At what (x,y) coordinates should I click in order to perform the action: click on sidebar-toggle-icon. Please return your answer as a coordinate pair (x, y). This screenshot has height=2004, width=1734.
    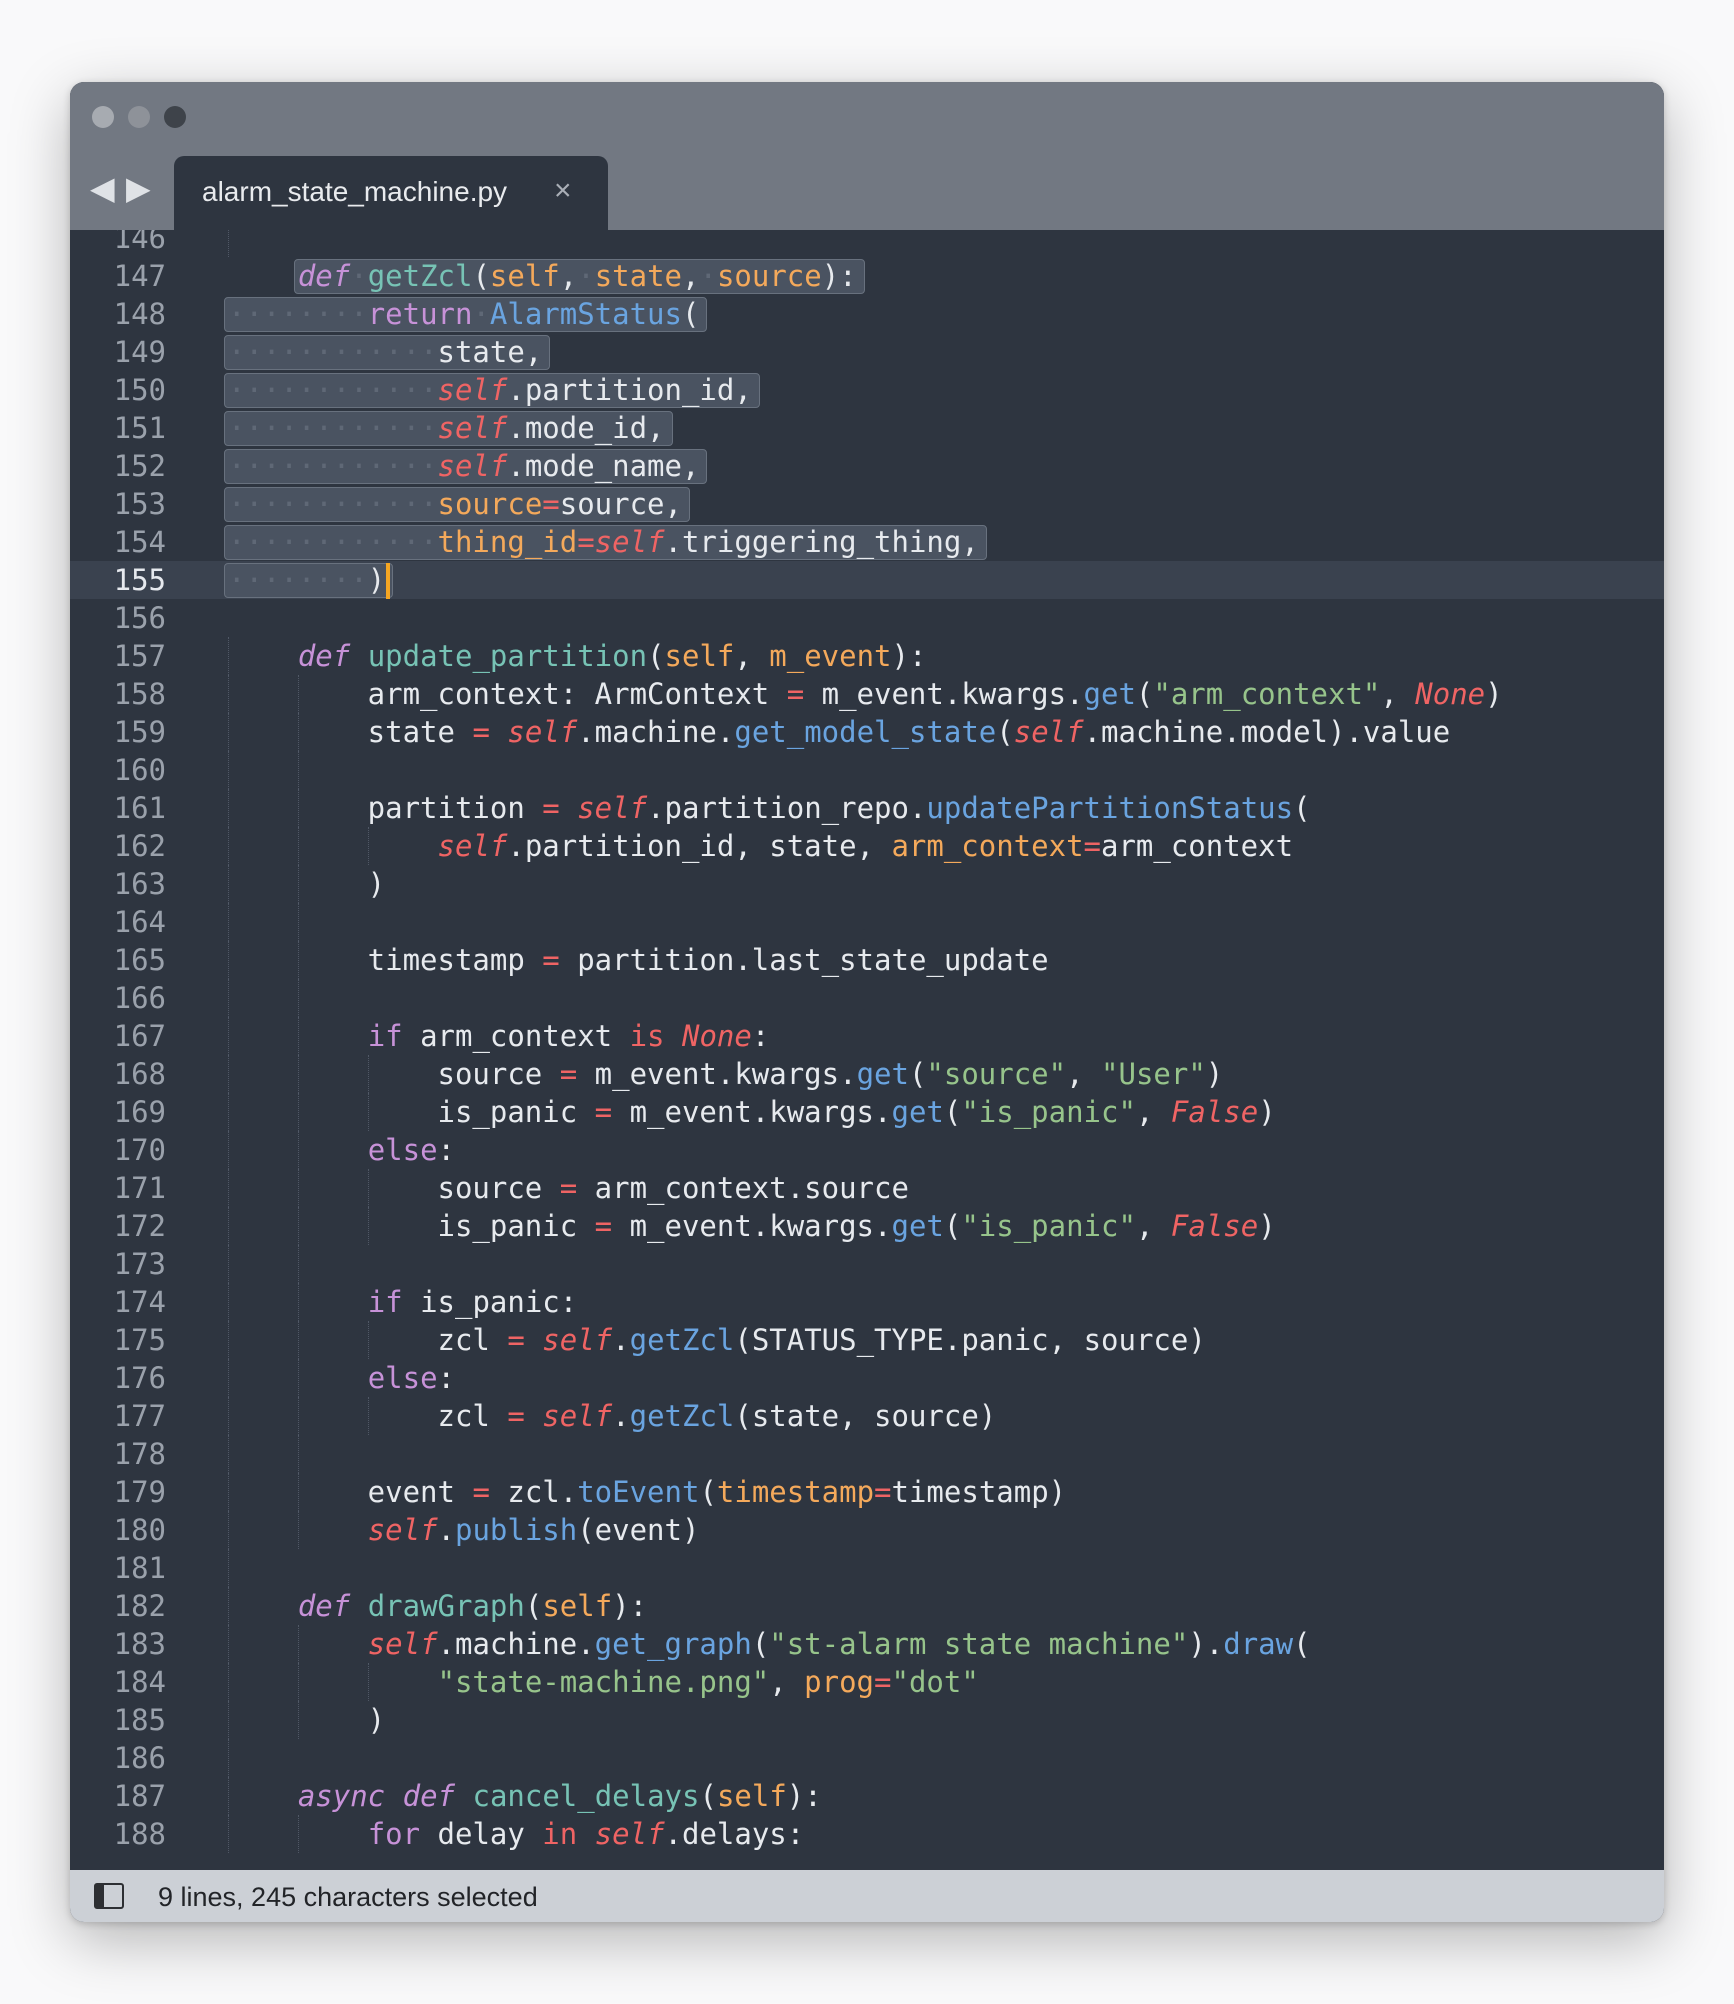
    Looking at the image, I should click on (109, 1896).